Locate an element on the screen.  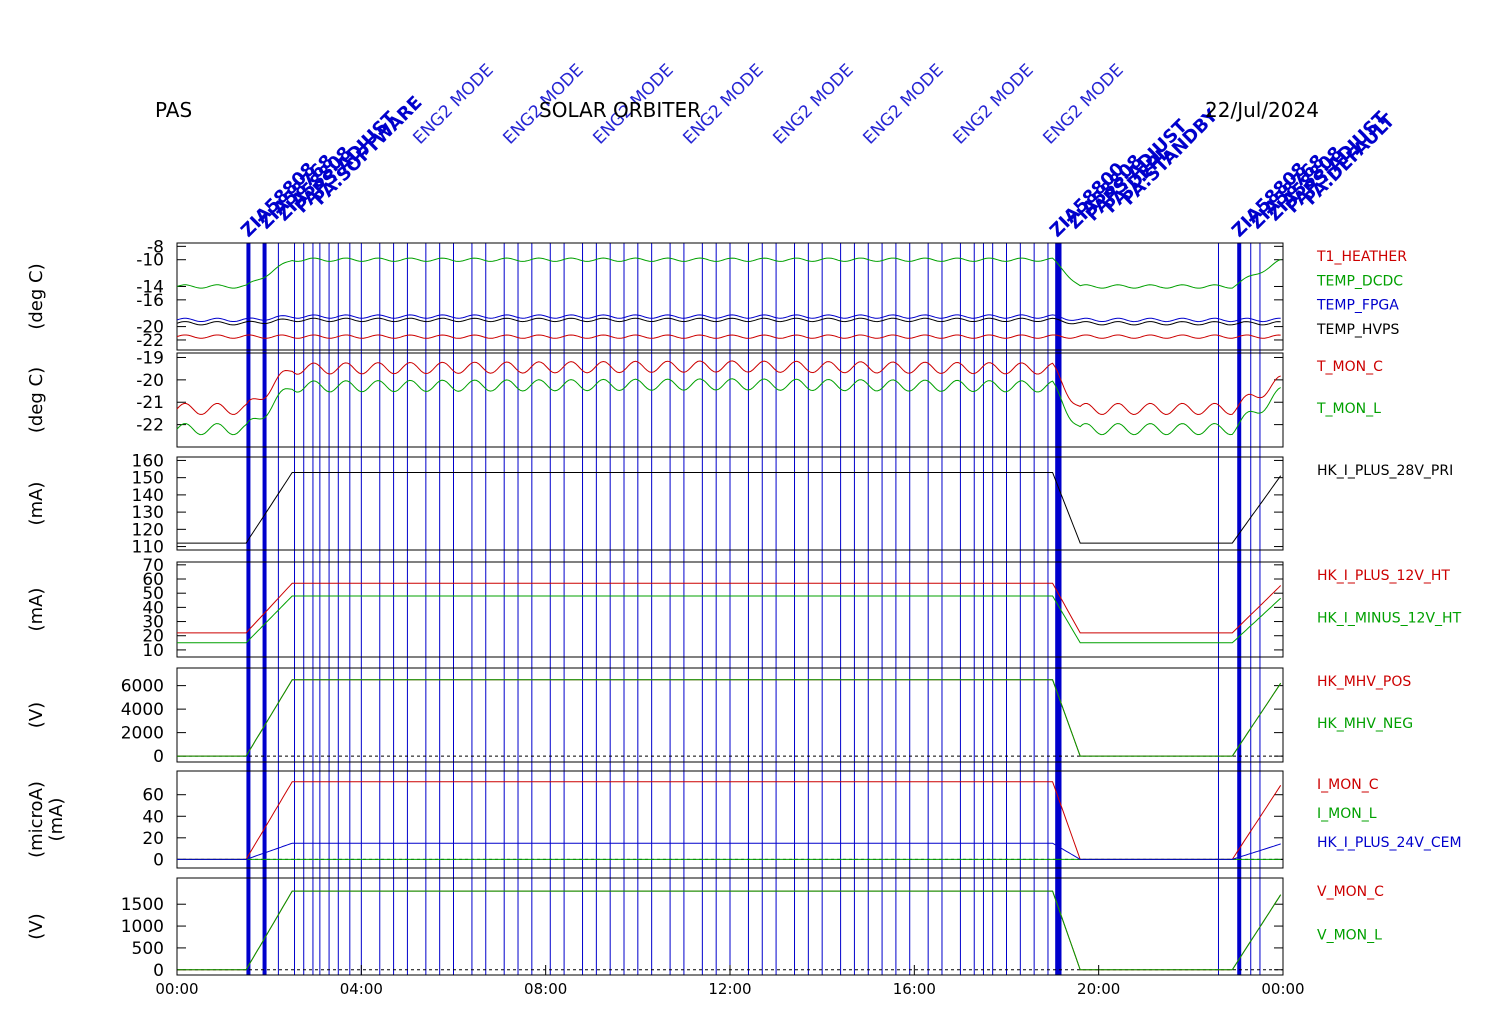
legend-entry: T1_HEATHER is located at coordinates (1361, 257).